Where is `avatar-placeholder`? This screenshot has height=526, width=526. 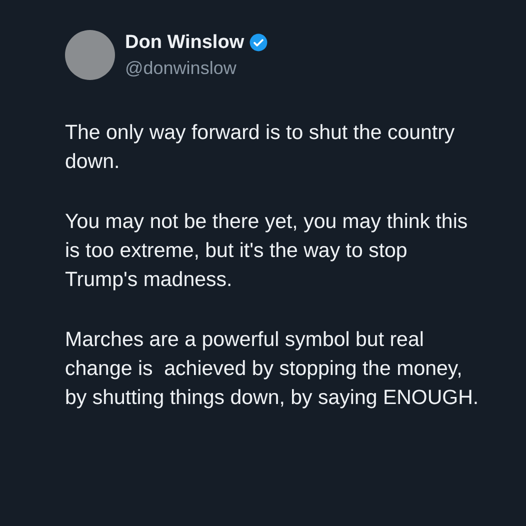 avatar-placeholder is located at coordinates (90, 55).